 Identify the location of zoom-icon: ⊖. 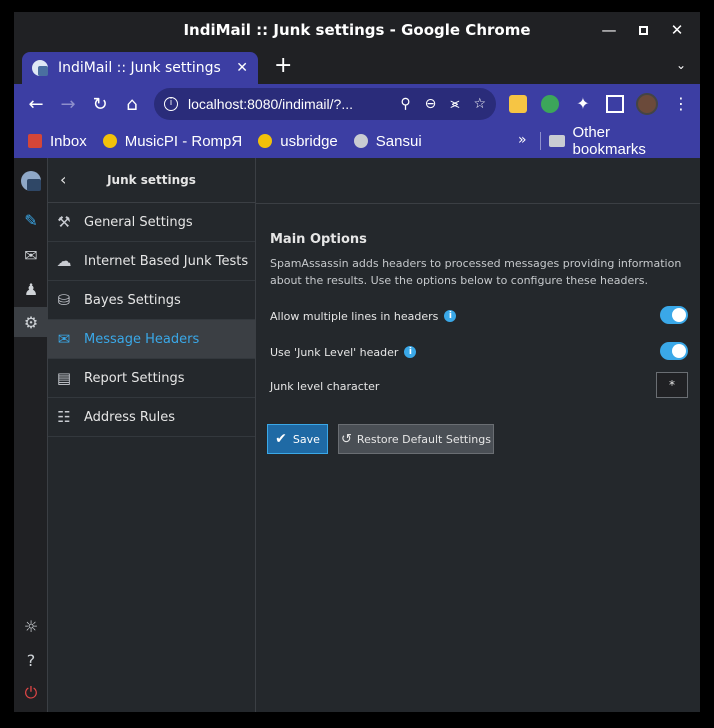
(431, 104).